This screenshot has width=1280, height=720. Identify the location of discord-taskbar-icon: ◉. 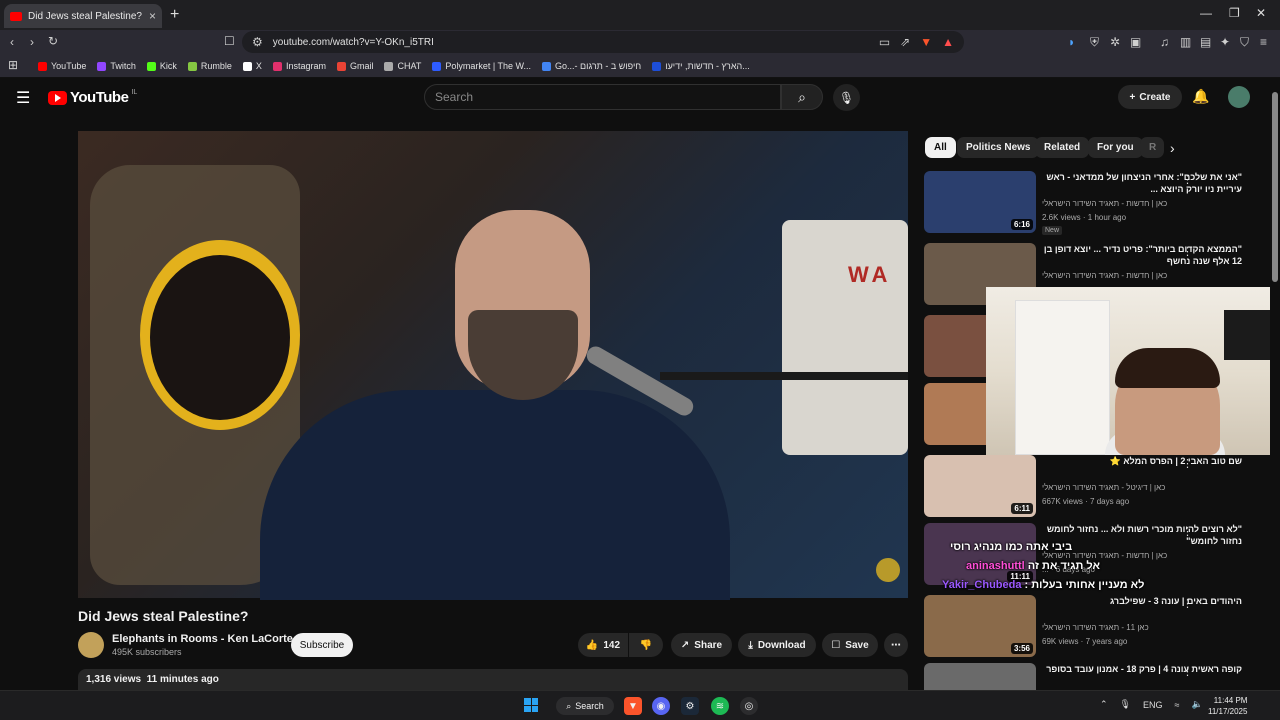
(661, 706).